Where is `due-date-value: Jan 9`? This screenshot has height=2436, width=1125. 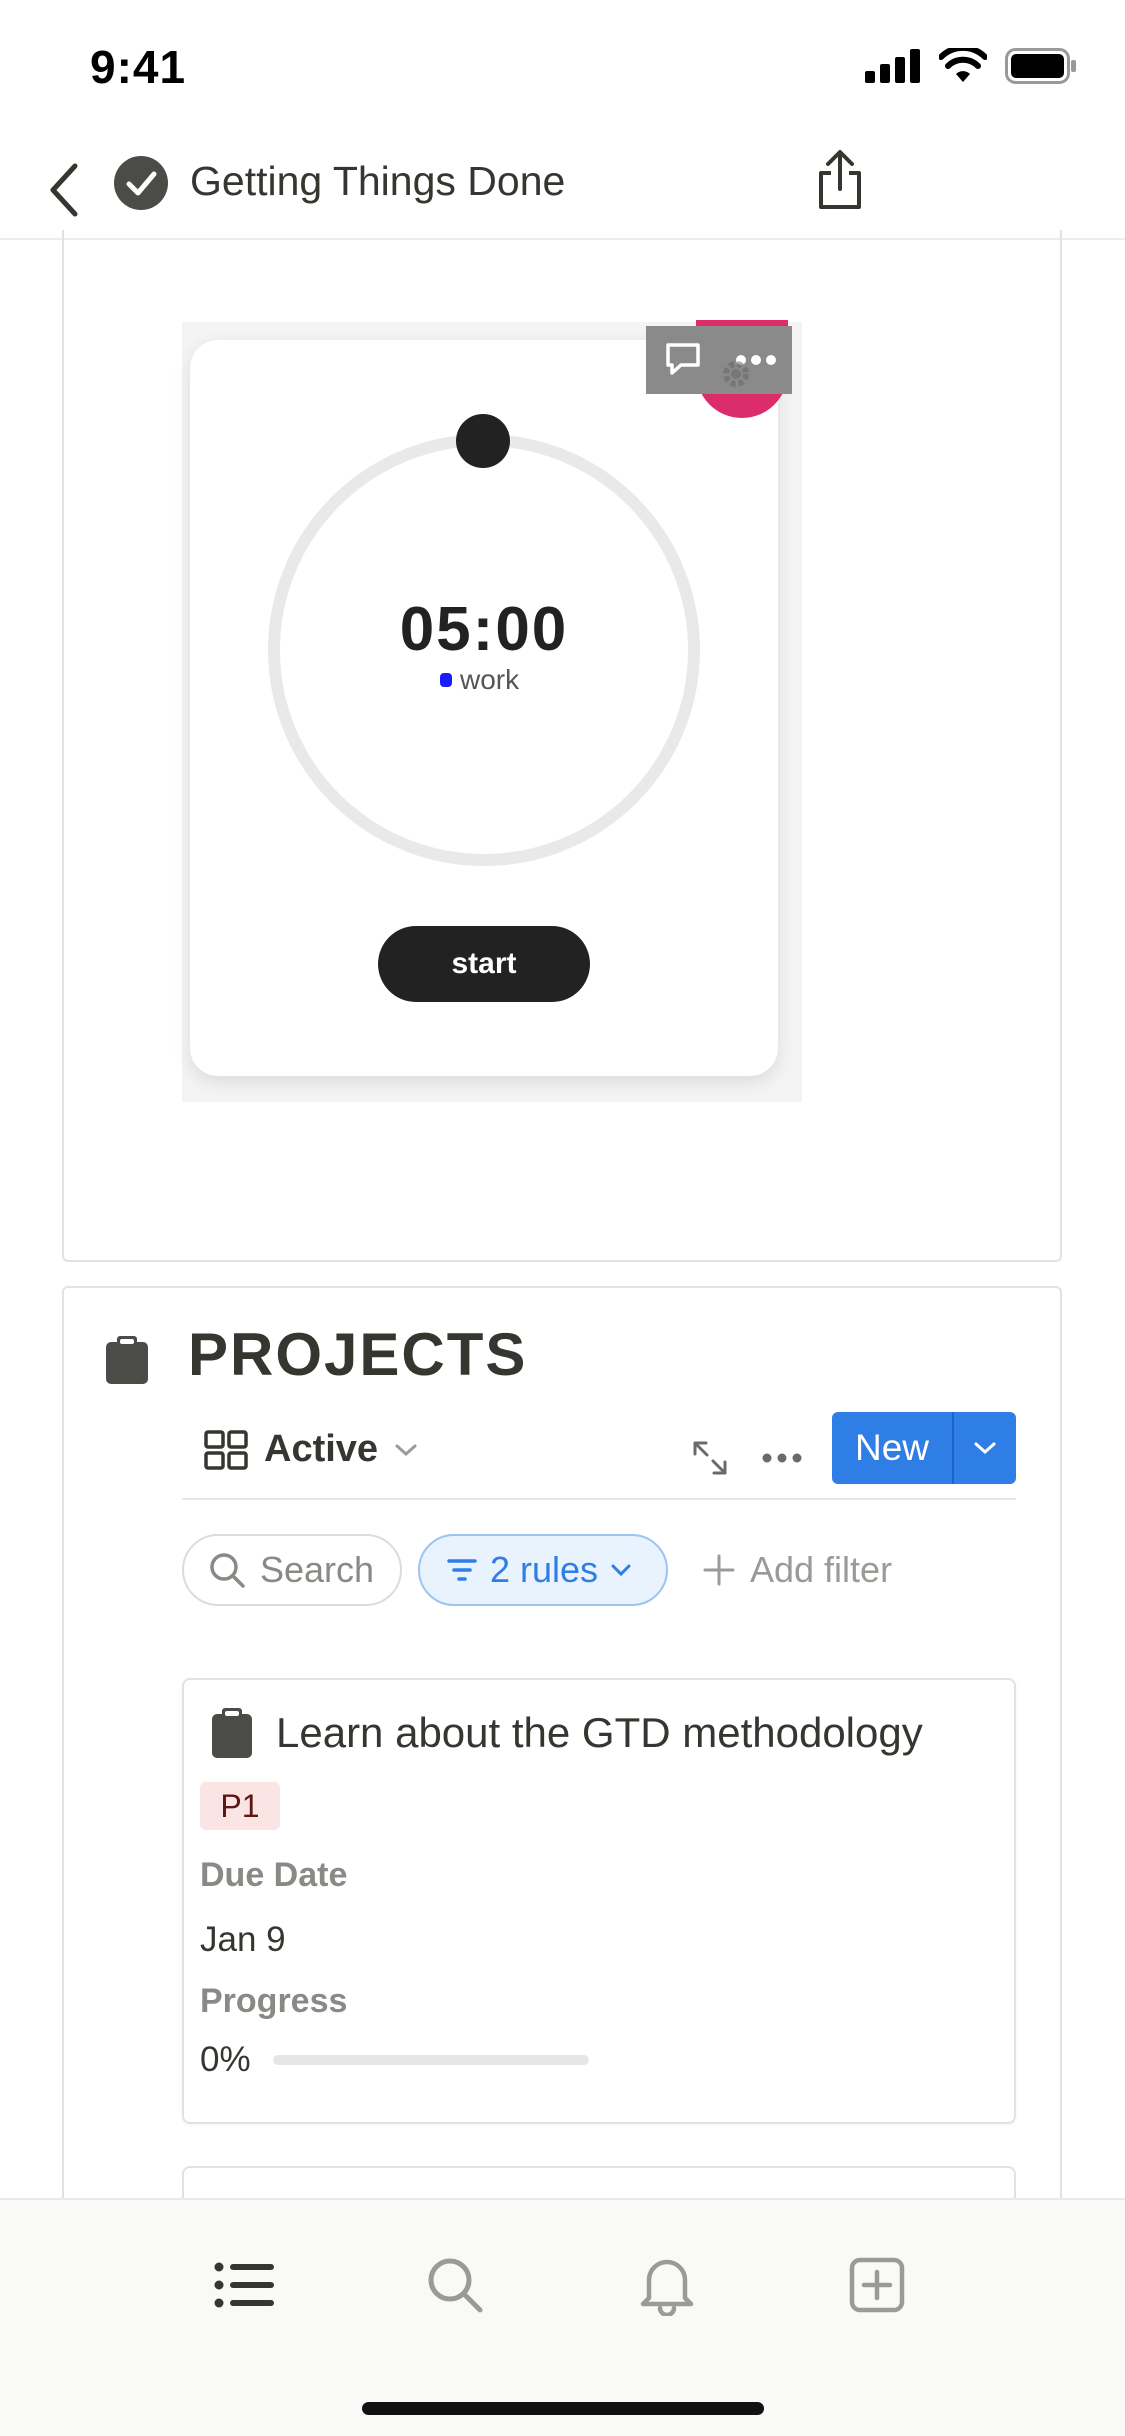 due-date-value: Jan 9 is located at coordinates (243, 1939).